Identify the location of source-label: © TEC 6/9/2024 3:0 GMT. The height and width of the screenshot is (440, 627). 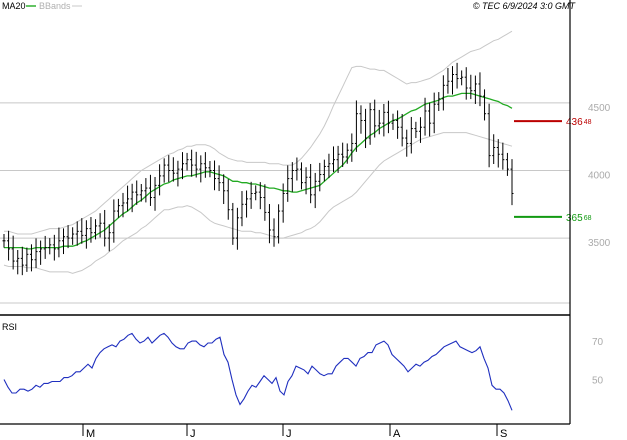
(525, 6).